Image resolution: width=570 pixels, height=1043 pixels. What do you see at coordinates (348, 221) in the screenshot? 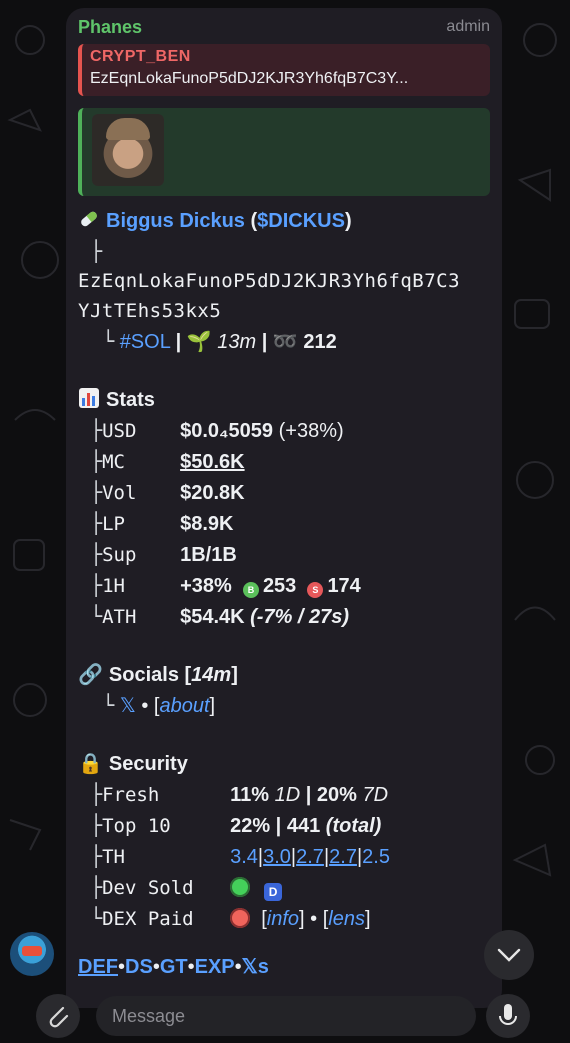
I see `ticker-close-paren: )` at bounding box center [348, 221].